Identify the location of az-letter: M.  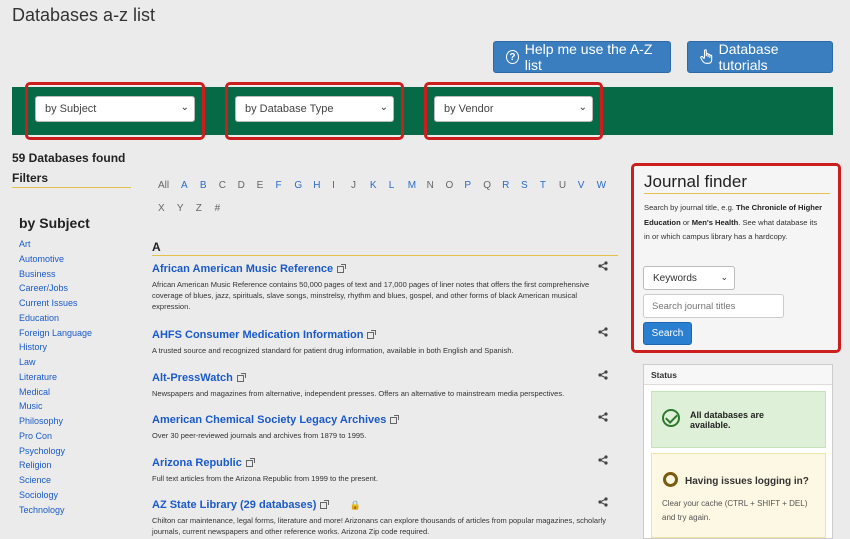
(417, 185).